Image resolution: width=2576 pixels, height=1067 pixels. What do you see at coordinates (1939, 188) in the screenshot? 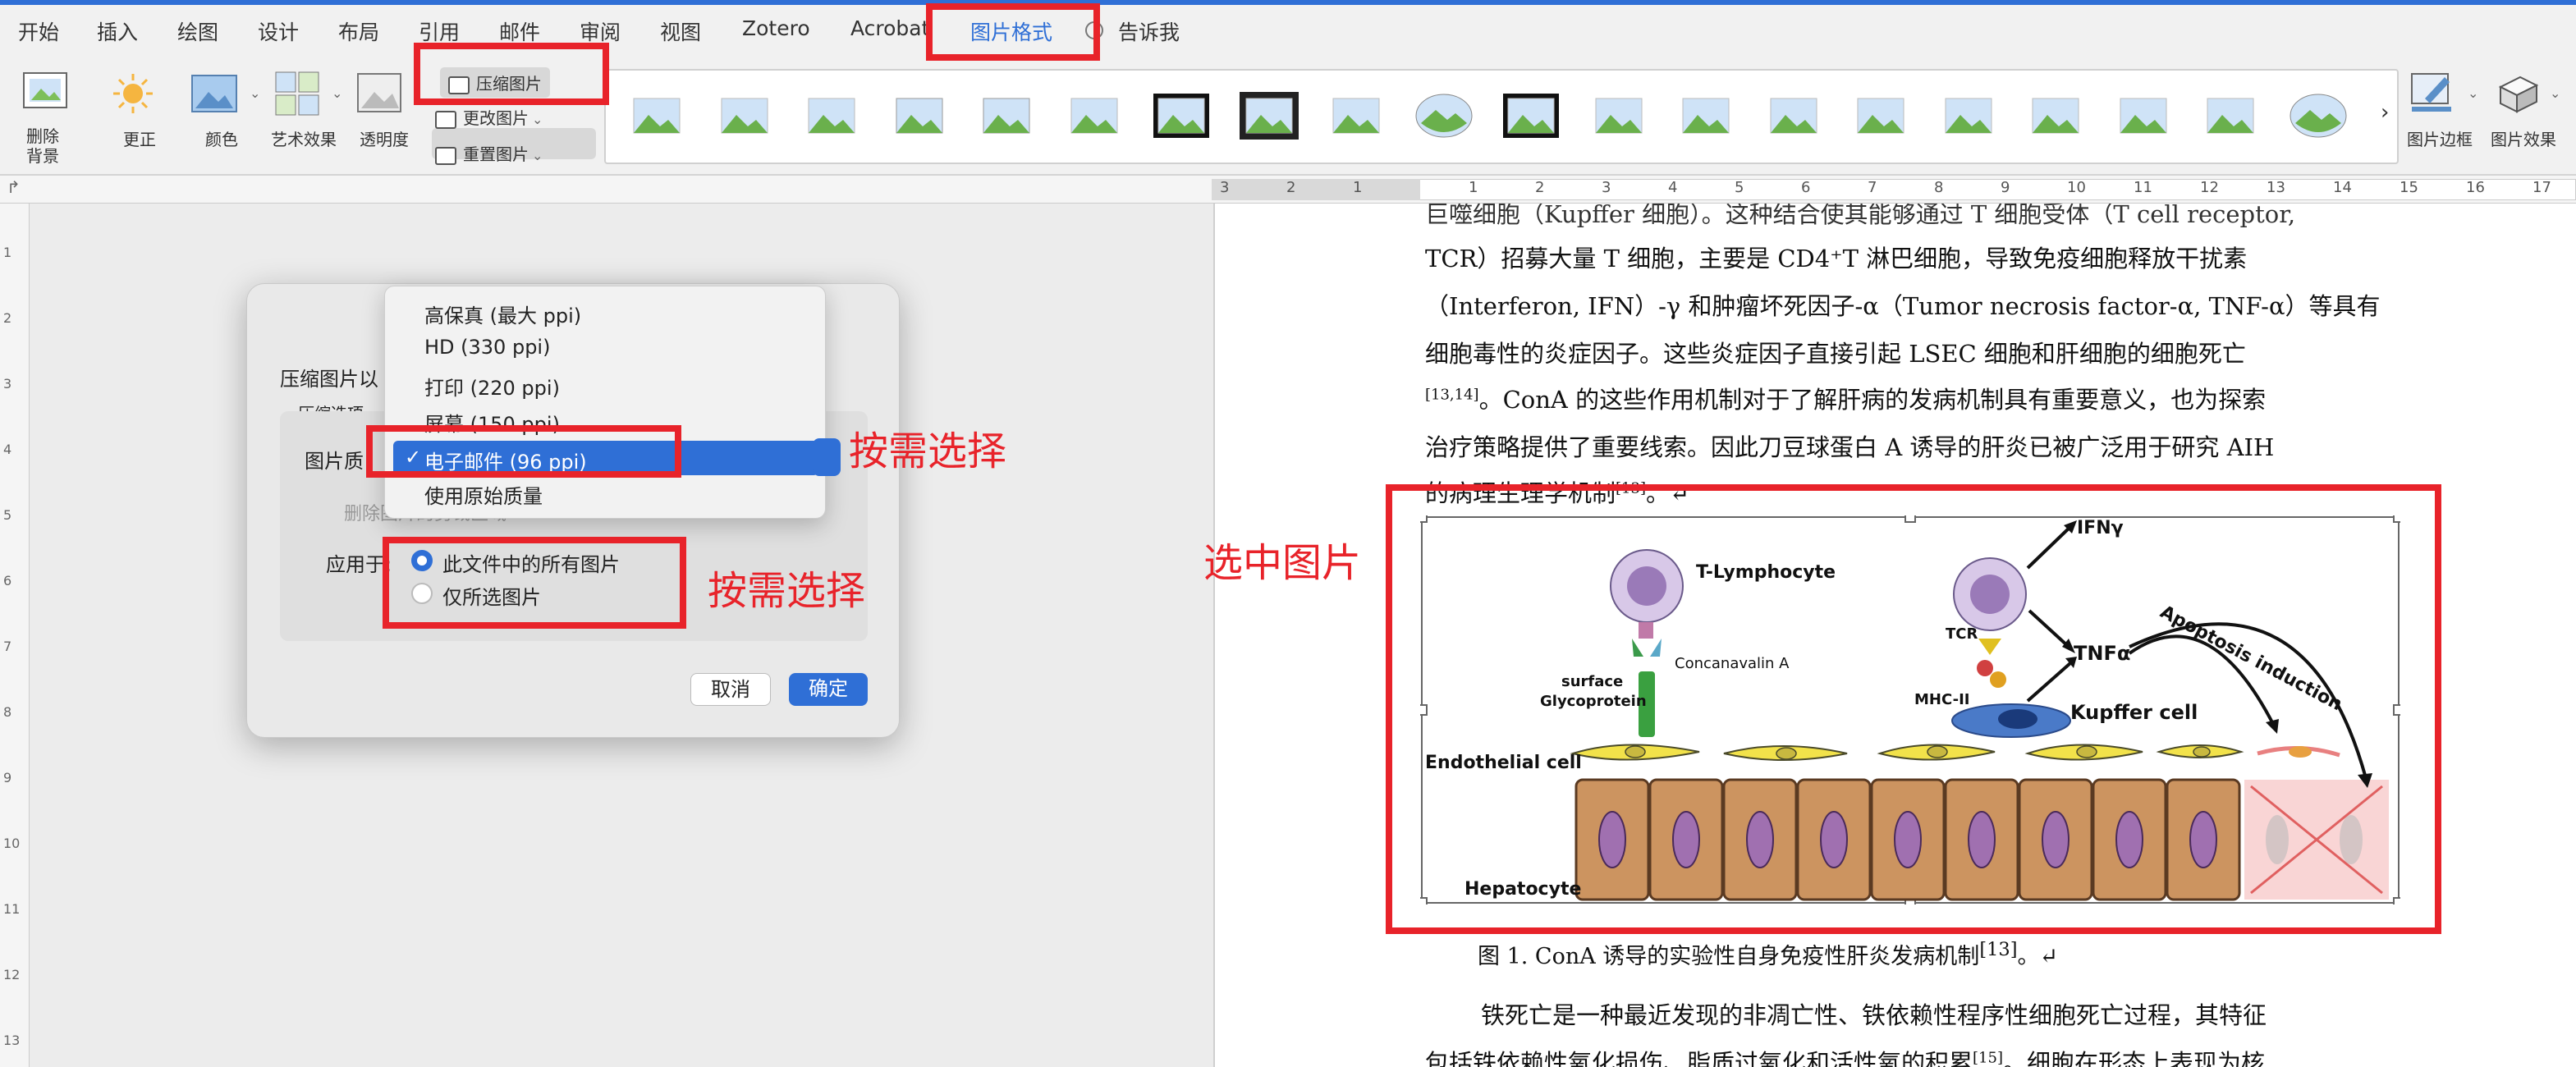
I see `ruler-number: 8` at bounding box center [1939, 188].